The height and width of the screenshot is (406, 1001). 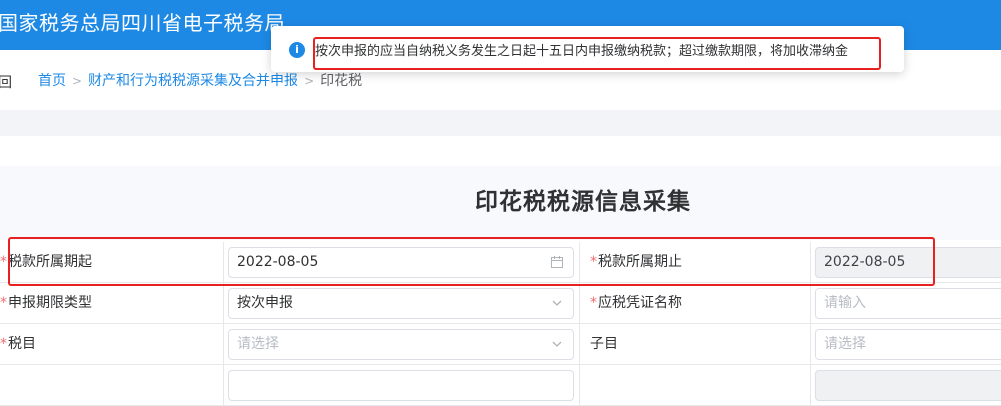 I want to click on form-row-period: *税款所属期起 2022-08-05 *税款所属期止 2022-08-05, so click(x=500, y=262).